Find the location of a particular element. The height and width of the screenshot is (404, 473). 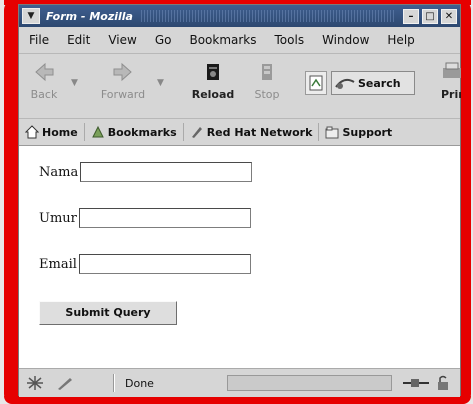

stop-label: Stop is located at coordinates (267, 94).